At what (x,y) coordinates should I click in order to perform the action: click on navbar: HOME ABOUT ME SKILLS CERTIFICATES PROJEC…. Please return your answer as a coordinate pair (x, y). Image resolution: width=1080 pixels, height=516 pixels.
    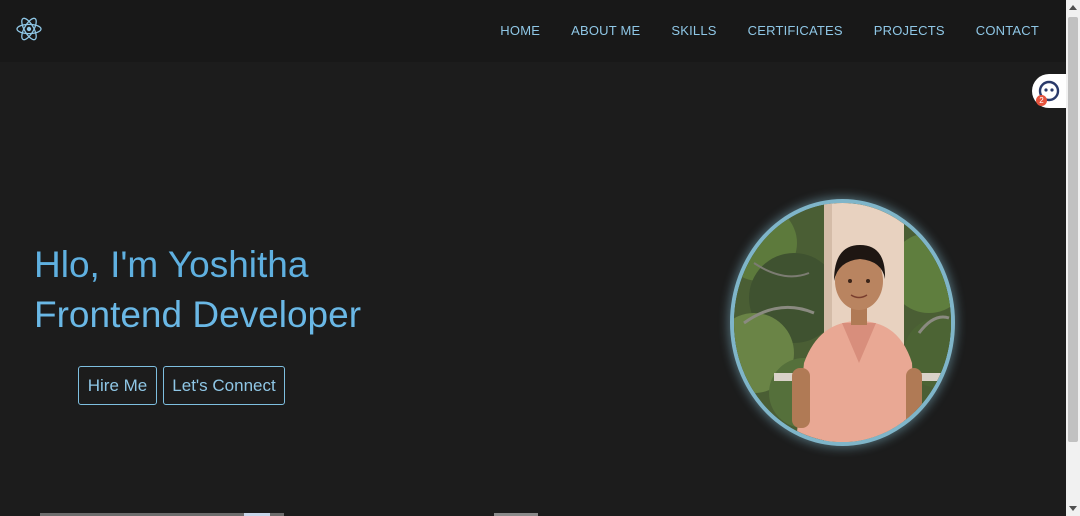
    Looking at the image, I should click on (533, 31).